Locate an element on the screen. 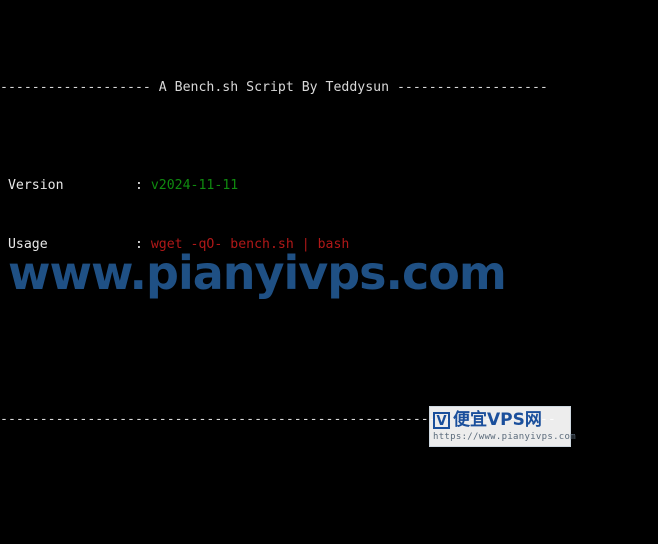  row-version: Version : v2024-11-11 is located at coordinates (329, 186).